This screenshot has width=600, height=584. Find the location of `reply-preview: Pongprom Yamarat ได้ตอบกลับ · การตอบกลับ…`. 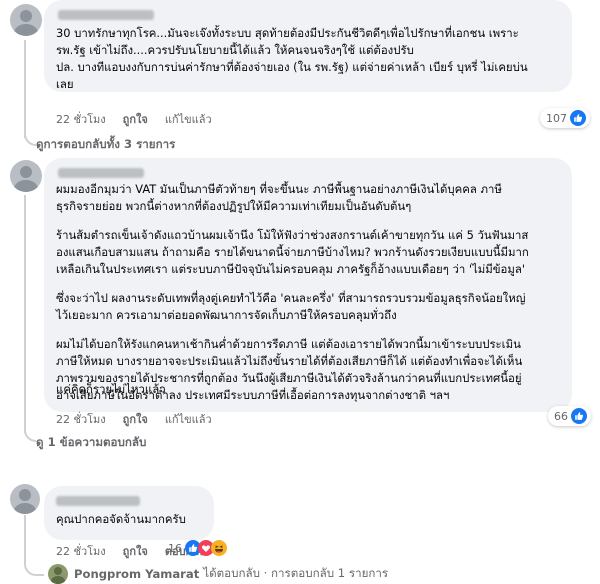

reply-preview: Pongprom Yamarat ได้ตอบกลับ · การตอบกลับ… is located at coordinates (218, 574).